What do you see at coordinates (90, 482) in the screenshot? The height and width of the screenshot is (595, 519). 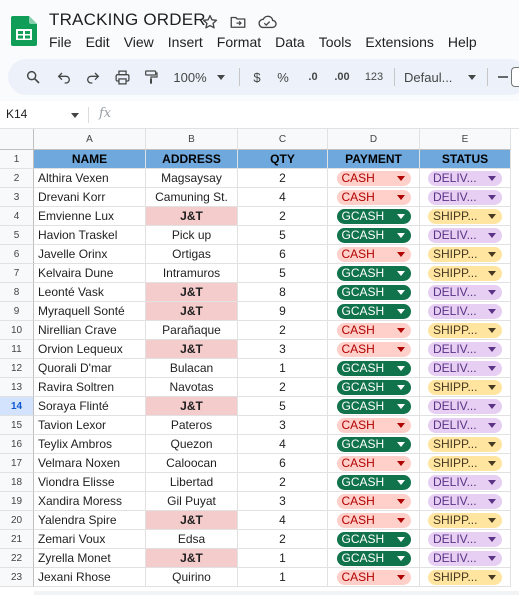 I see `name-cell: Viondra Elisse` at bounding box center [90, 482].